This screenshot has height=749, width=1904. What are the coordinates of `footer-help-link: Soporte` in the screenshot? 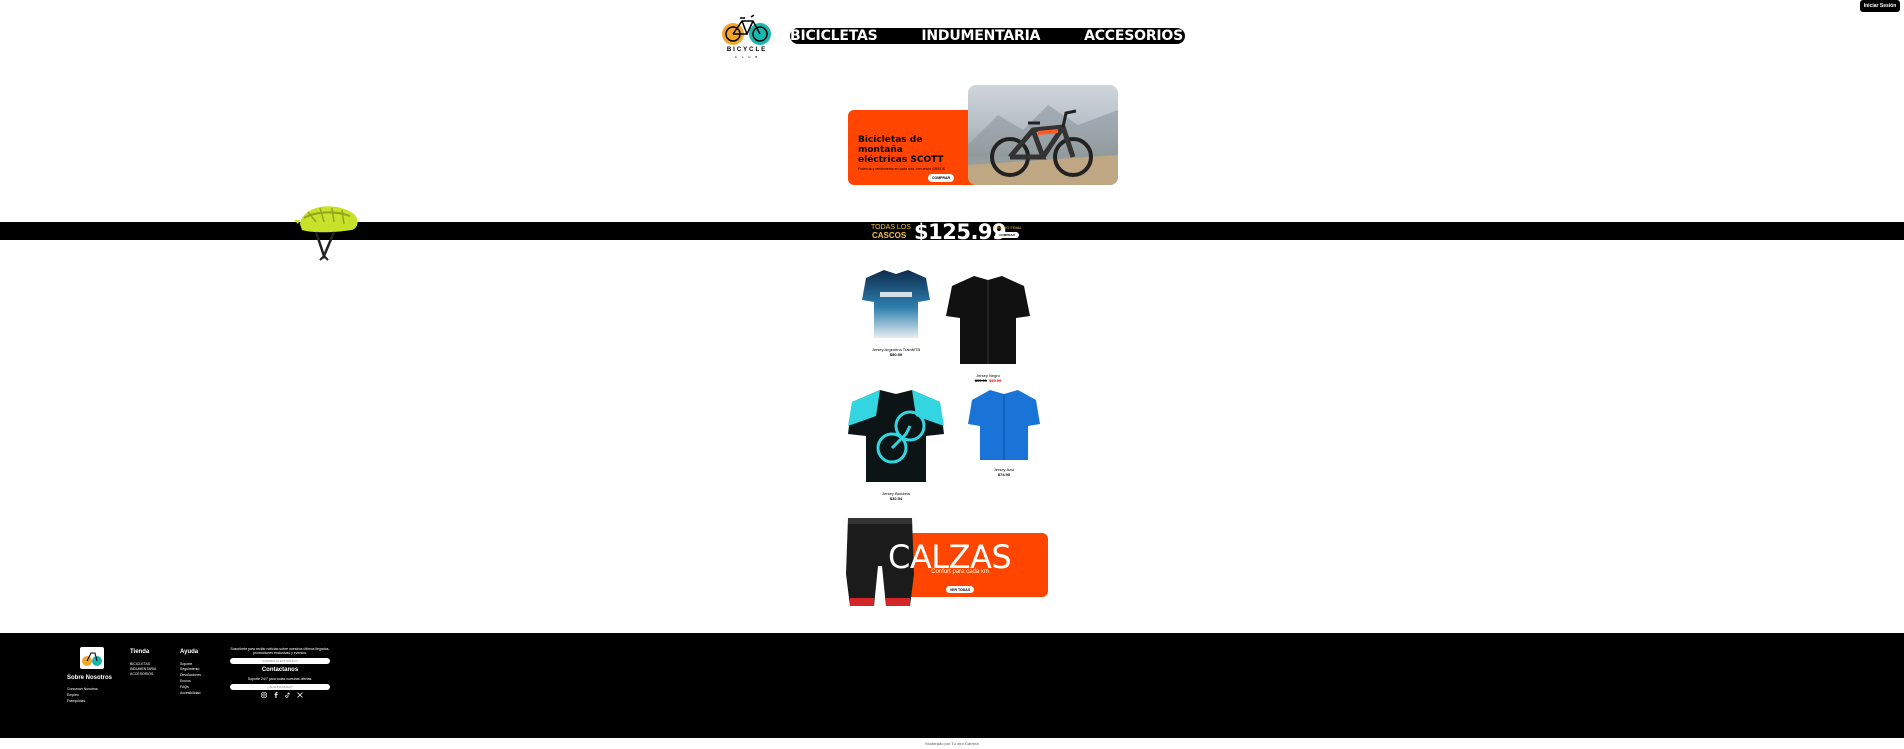 It's located at (186, 664).